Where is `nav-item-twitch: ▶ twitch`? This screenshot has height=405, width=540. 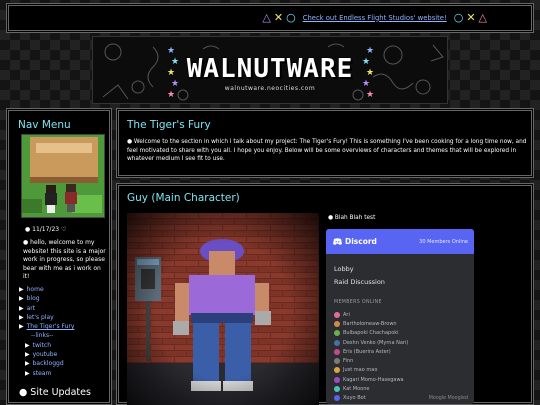 nav-item-twitch: ▶ twitch is located at coordinates (46, 345).